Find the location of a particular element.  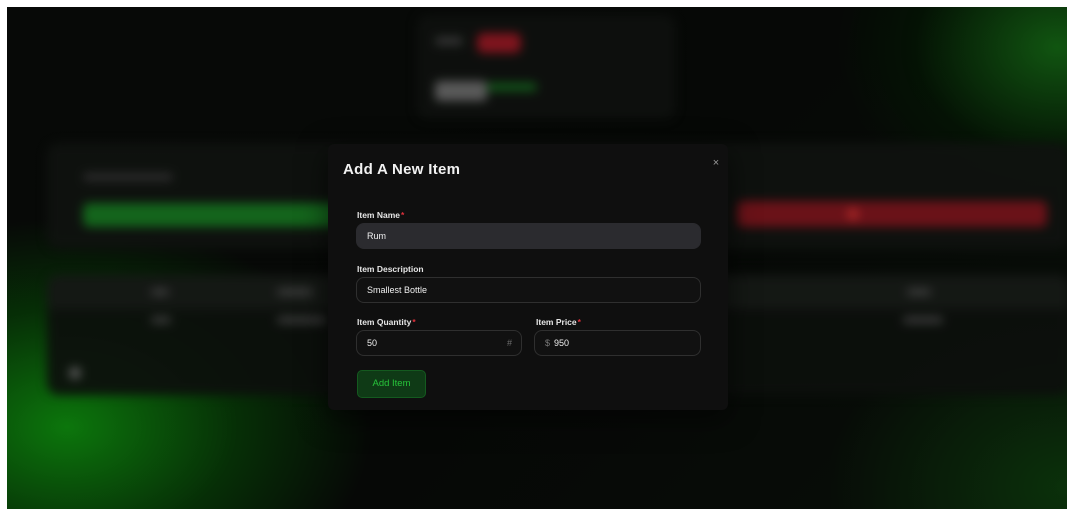

item-price-label-text: Item Price is located at coordinates (556, 322).